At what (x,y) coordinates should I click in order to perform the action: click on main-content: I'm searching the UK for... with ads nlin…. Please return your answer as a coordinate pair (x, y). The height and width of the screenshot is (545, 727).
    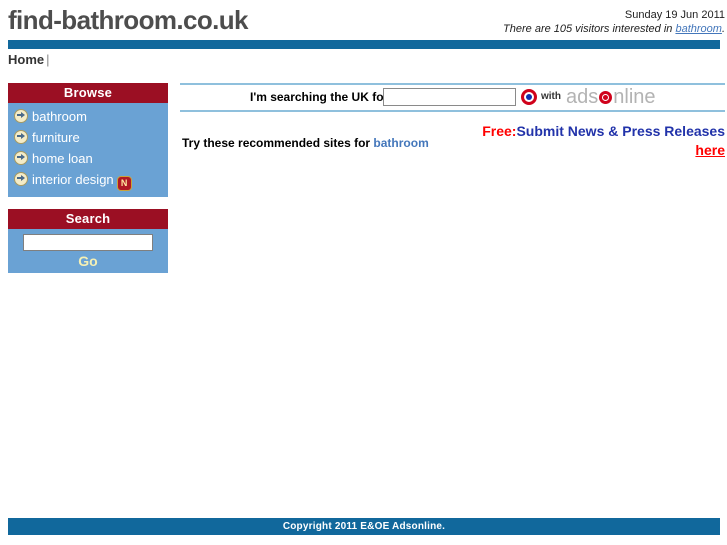
    Looking at the image, I should click on (452, 127).